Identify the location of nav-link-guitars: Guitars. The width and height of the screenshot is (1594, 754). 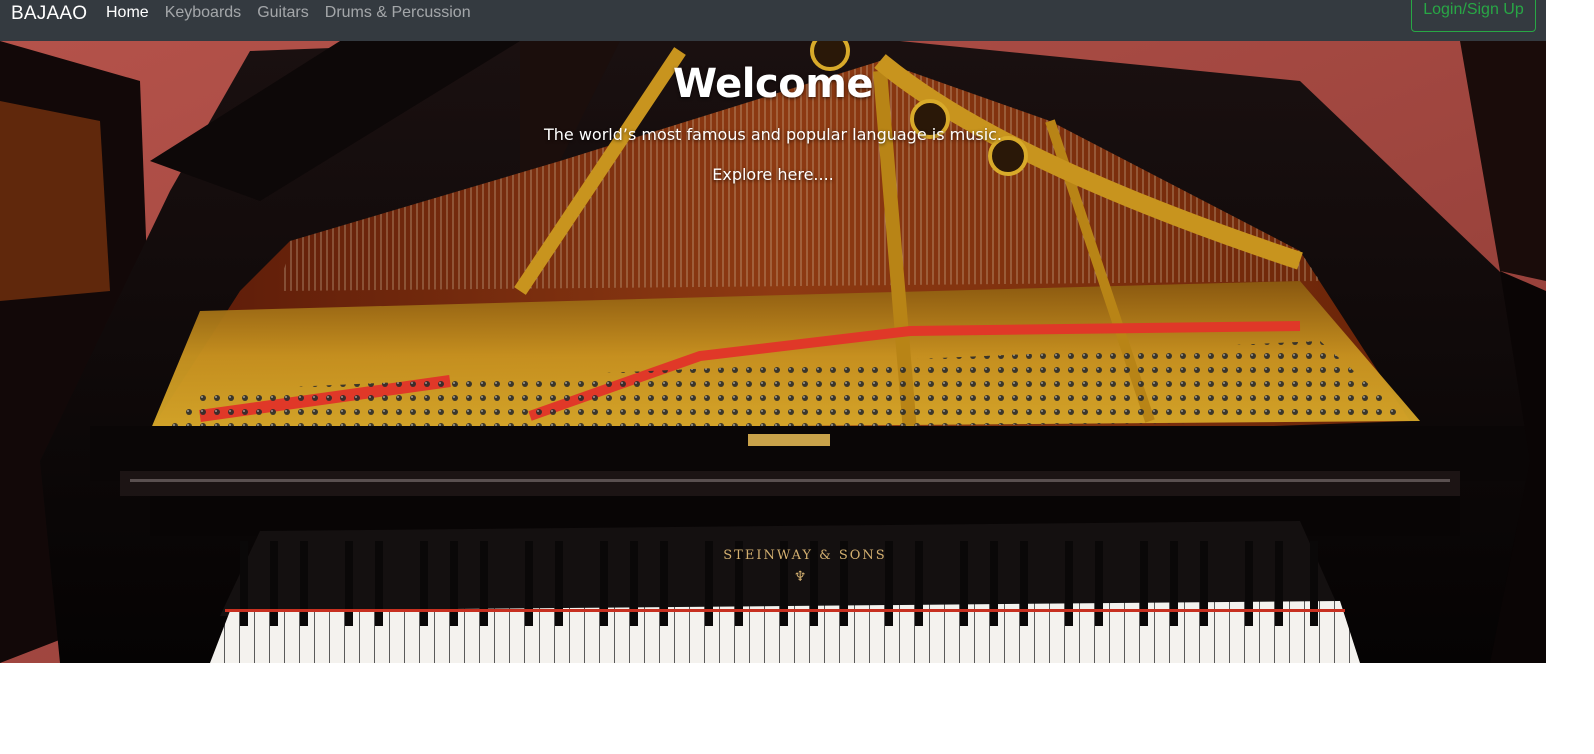
(283, 13).